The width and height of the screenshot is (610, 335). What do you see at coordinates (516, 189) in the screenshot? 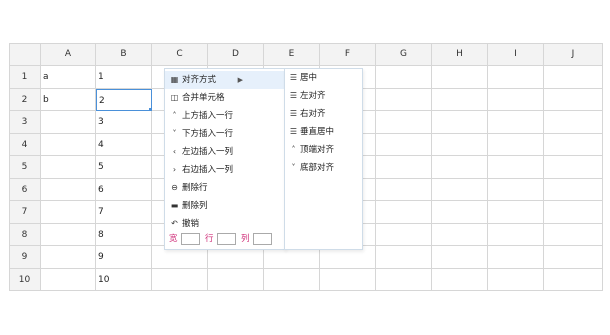
I see `cell-I6` at bounding box center [516, 189].